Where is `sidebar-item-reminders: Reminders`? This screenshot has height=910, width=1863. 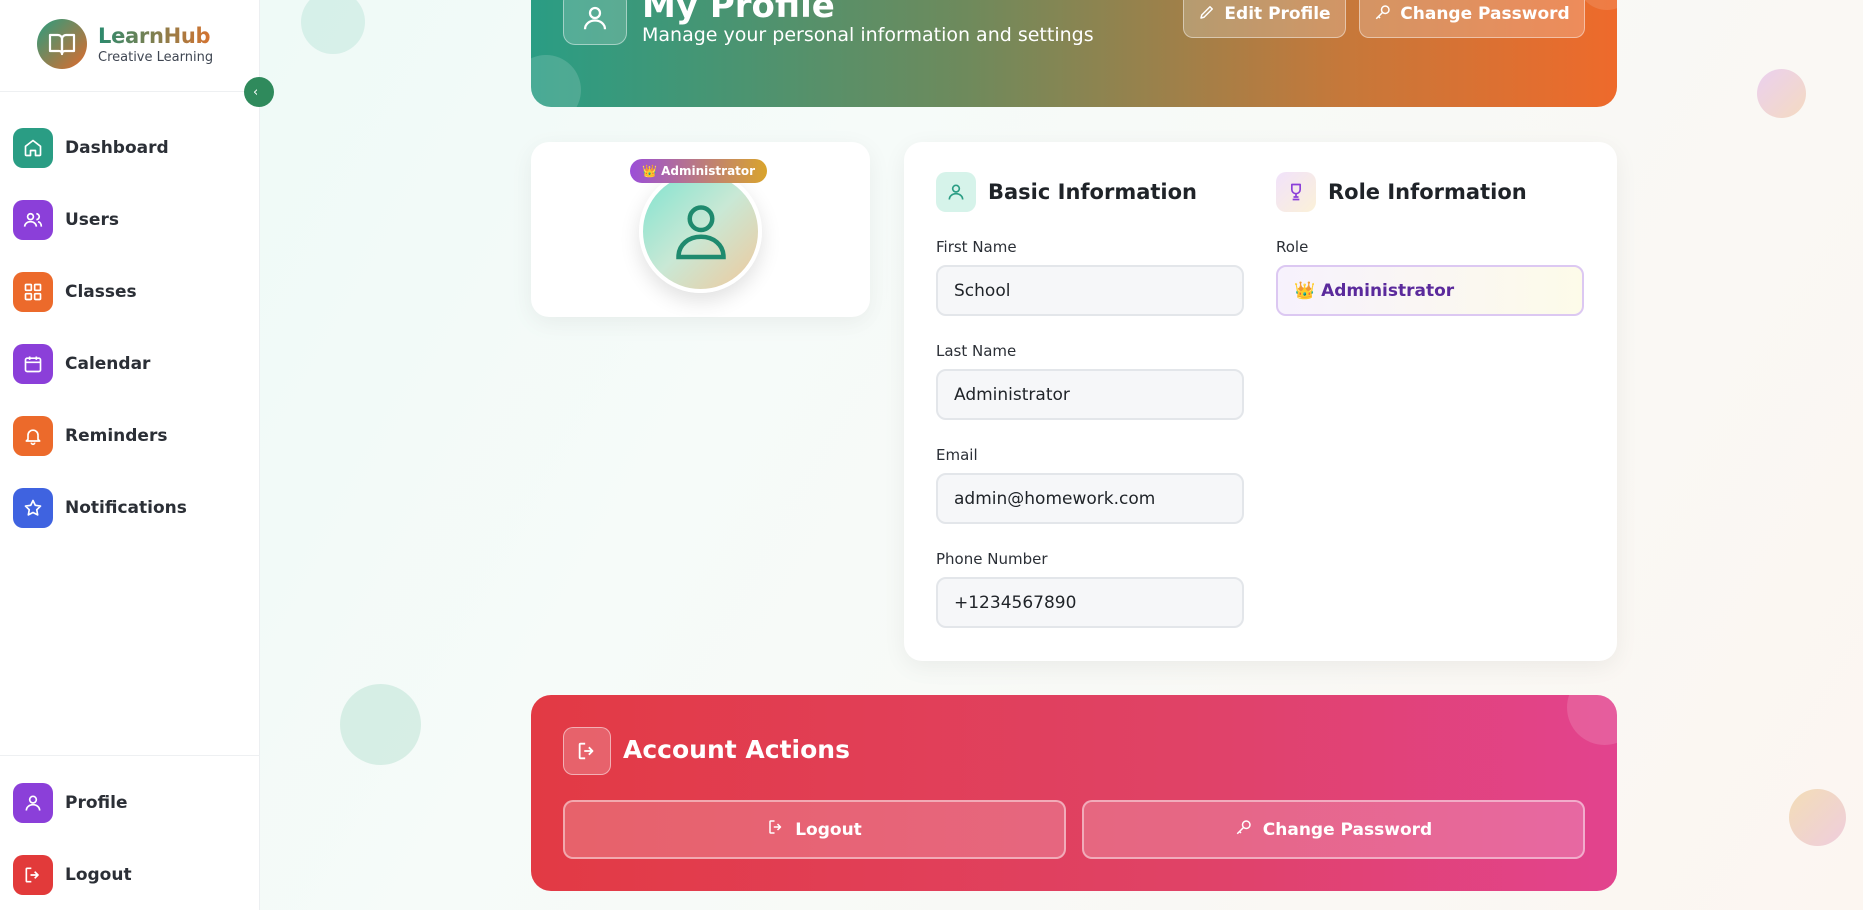 sidebar-item-reminders: Reminders is located at coordinates (90, 436).